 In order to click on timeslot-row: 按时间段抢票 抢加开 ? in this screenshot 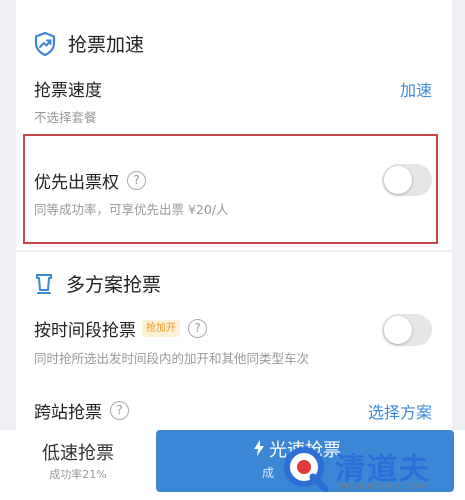, I will do `click(120, 328)`.